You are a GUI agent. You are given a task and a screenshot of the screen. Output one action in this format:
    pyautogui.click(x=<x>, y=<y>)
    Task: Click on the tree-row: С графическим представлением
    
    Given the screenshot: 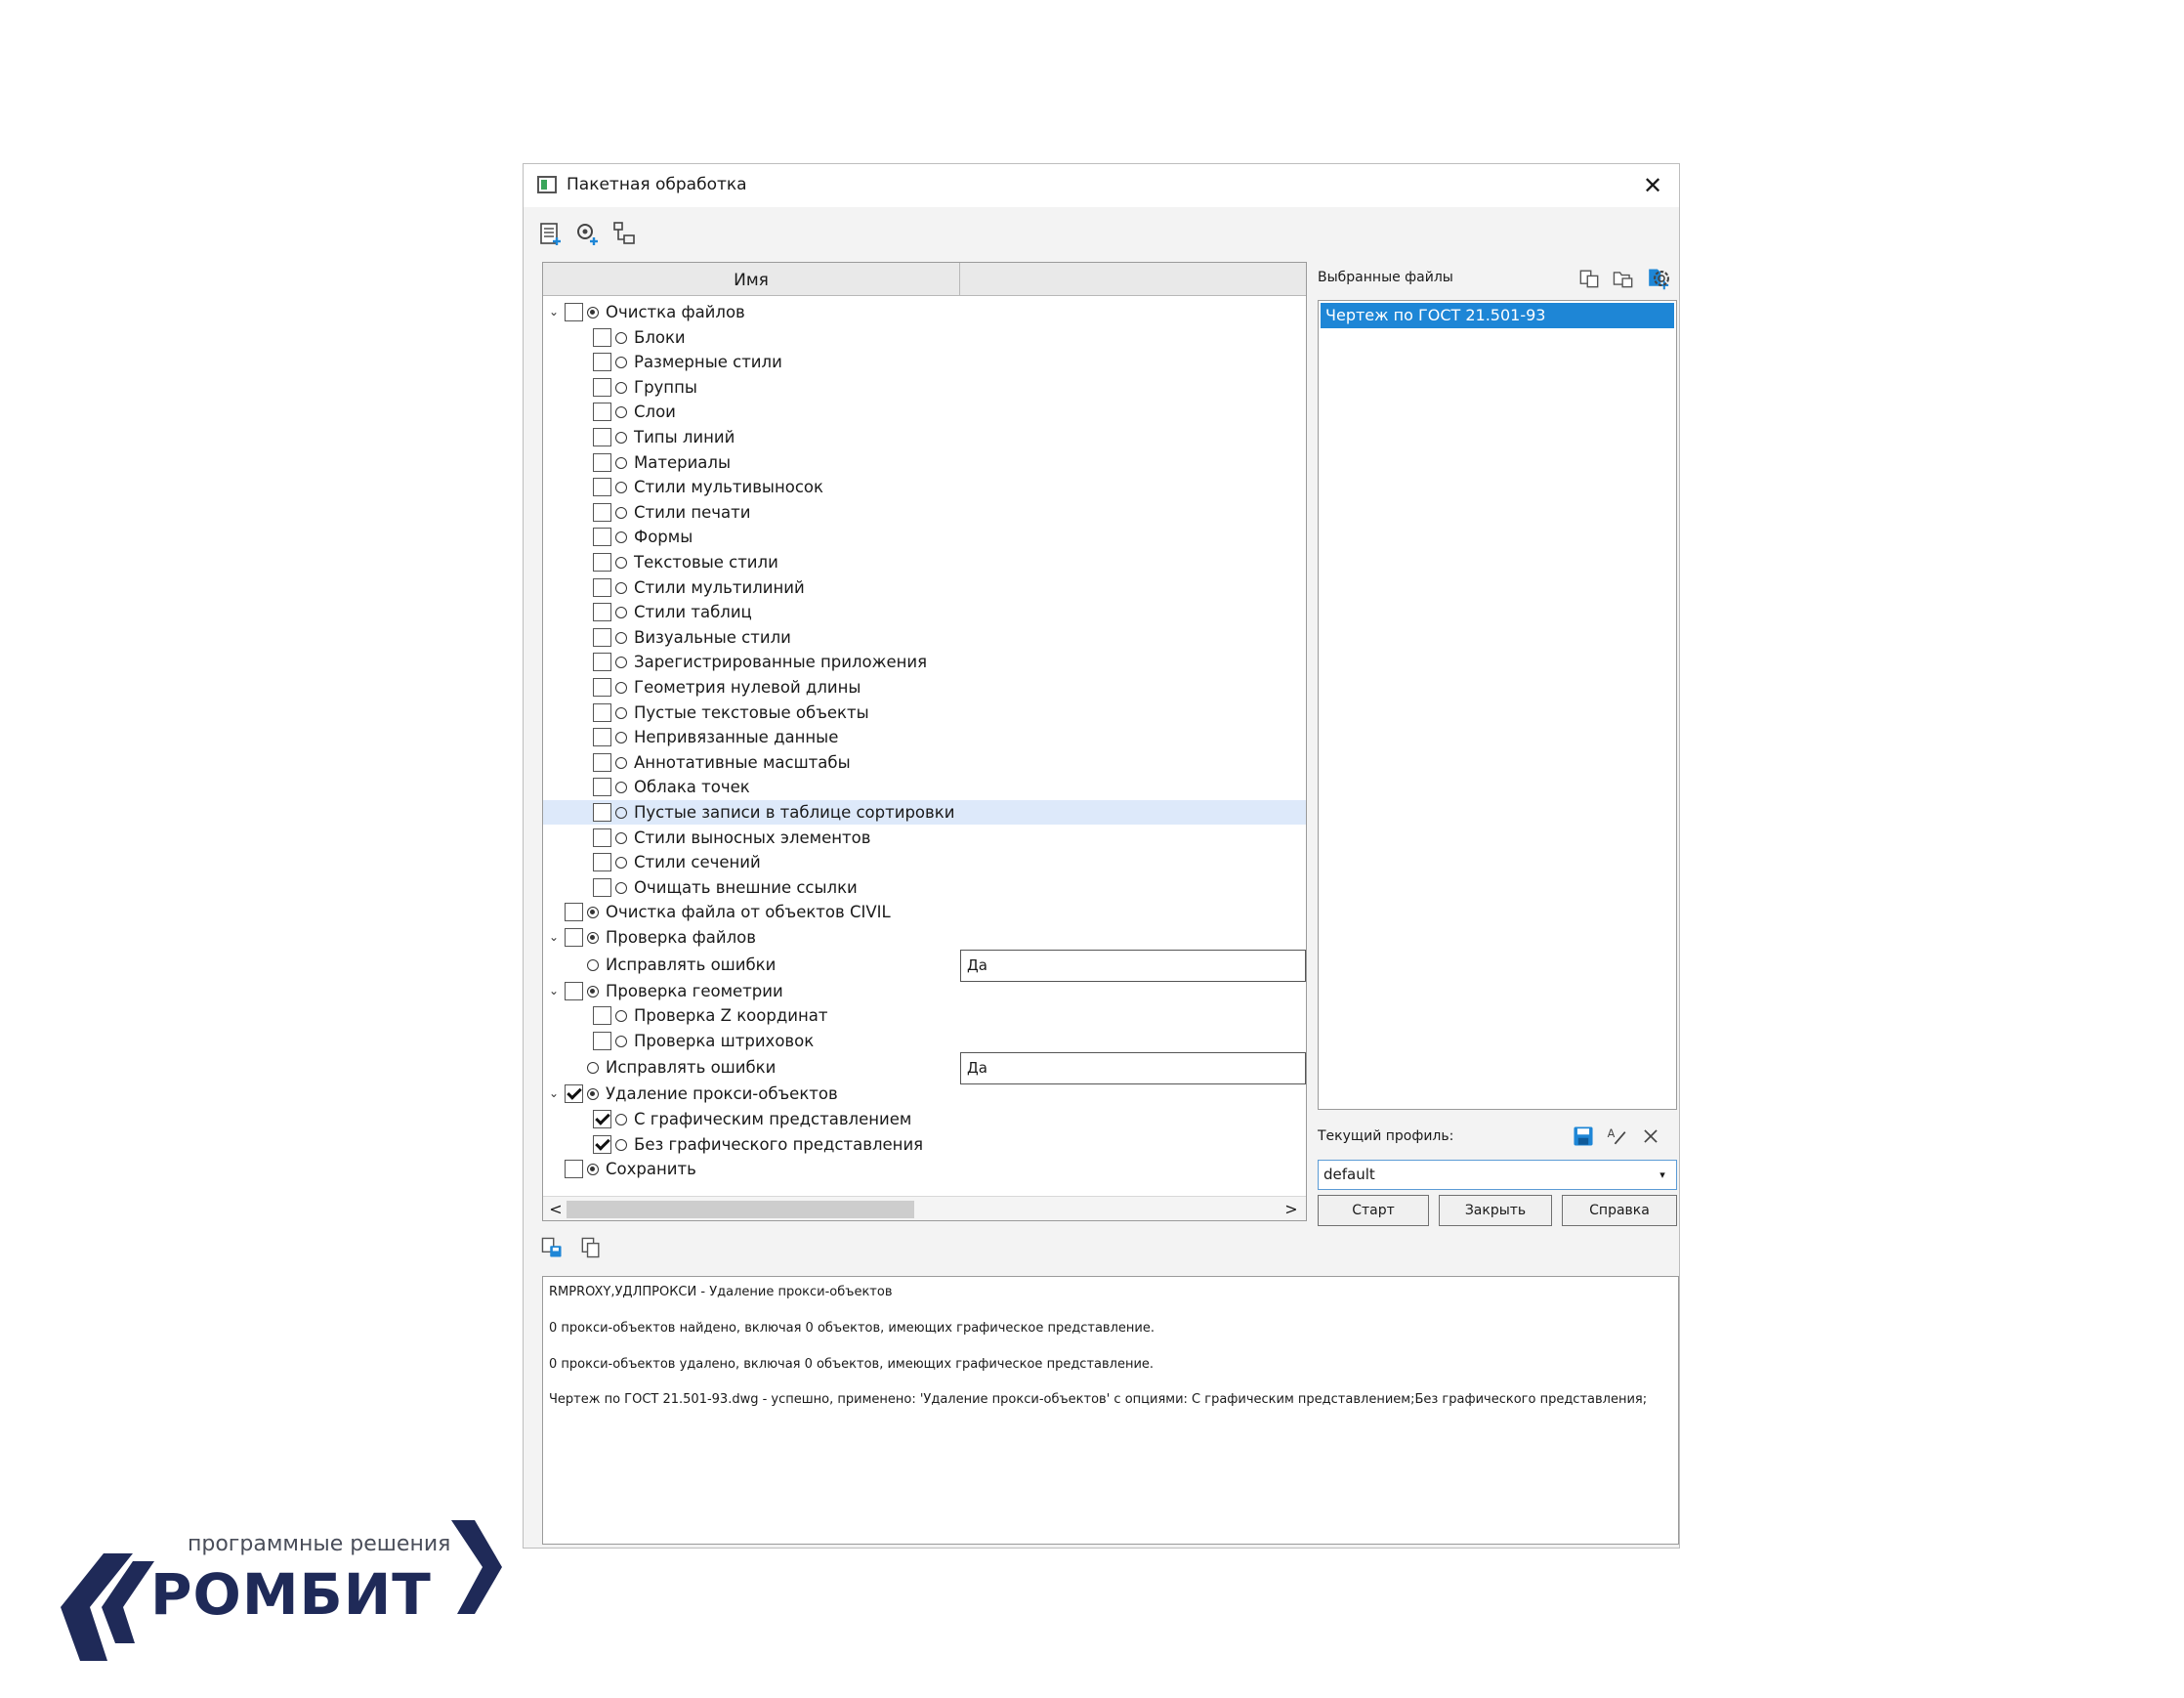 What is the action you would take?
    pyautogui.click(x=924, y=1119)
    